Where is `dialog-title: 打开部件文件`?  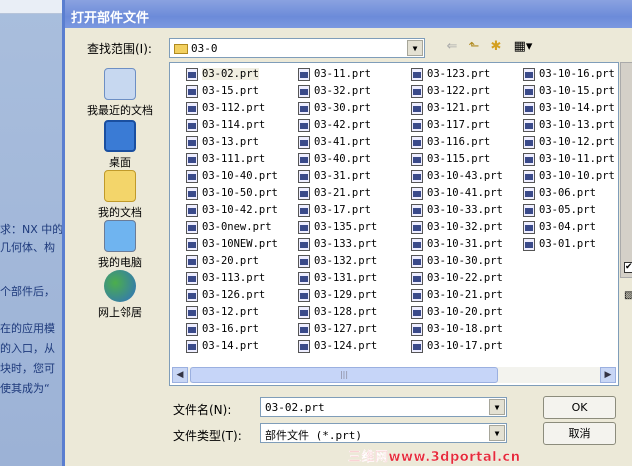 dialog-title: 打开部件文件 is located at coordinates (348, 14).